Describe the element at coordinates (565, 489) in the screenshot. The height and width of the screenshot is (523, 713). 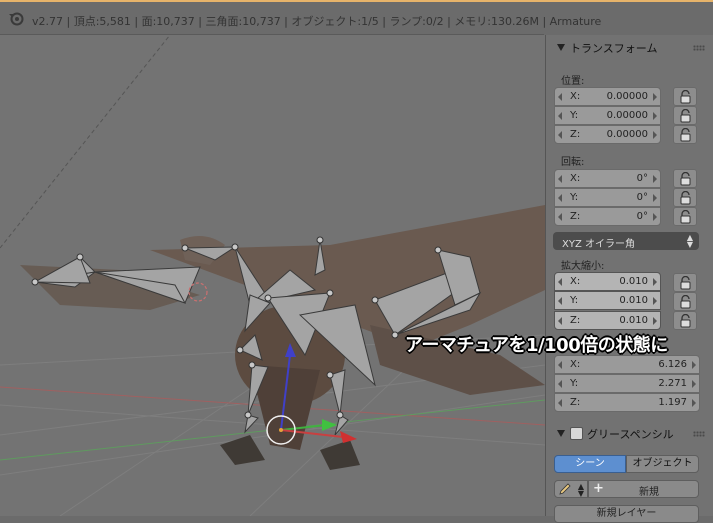
I see `pencil-icon` at that location.